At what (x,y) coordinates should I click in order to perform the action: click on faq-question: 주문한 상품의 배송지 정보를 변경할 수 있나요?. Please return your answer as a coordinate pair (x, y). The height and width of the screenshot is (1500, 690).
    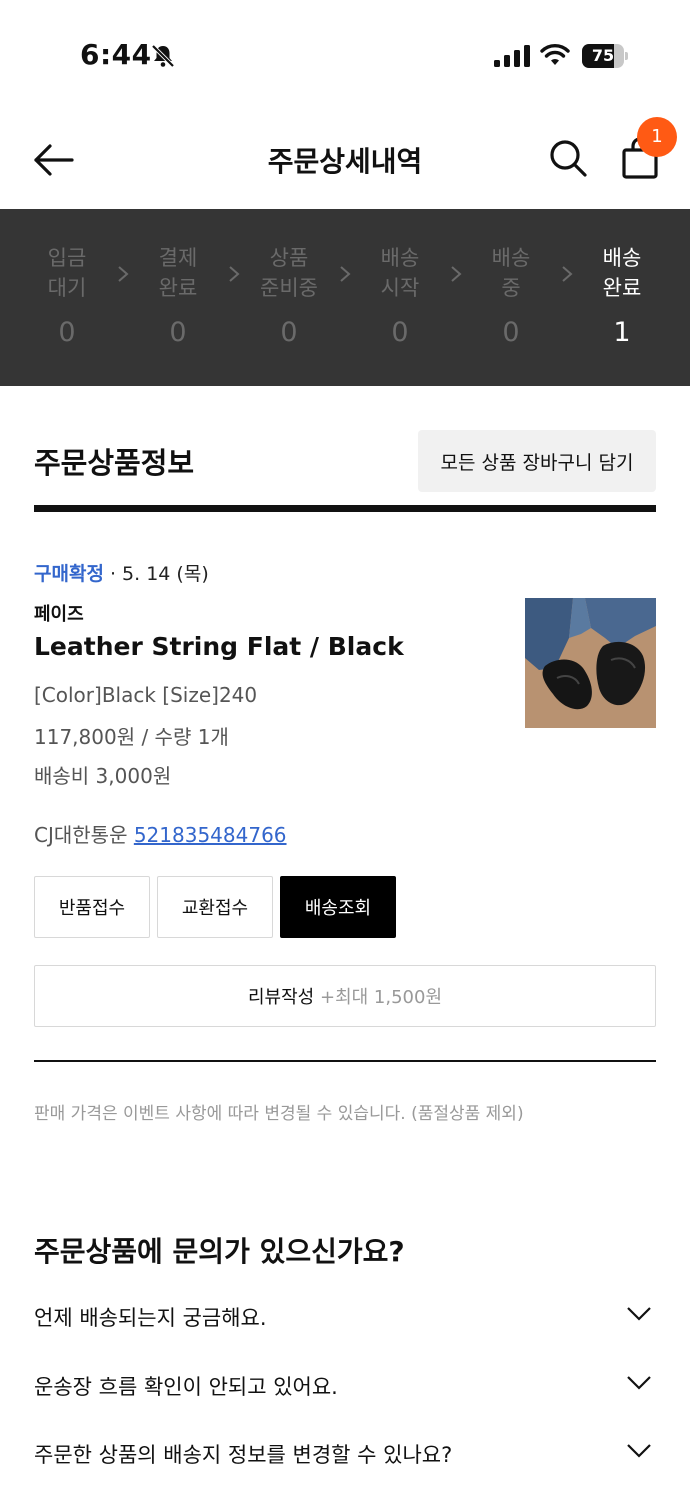
    Looking at the image, I should click on (243, 1455).